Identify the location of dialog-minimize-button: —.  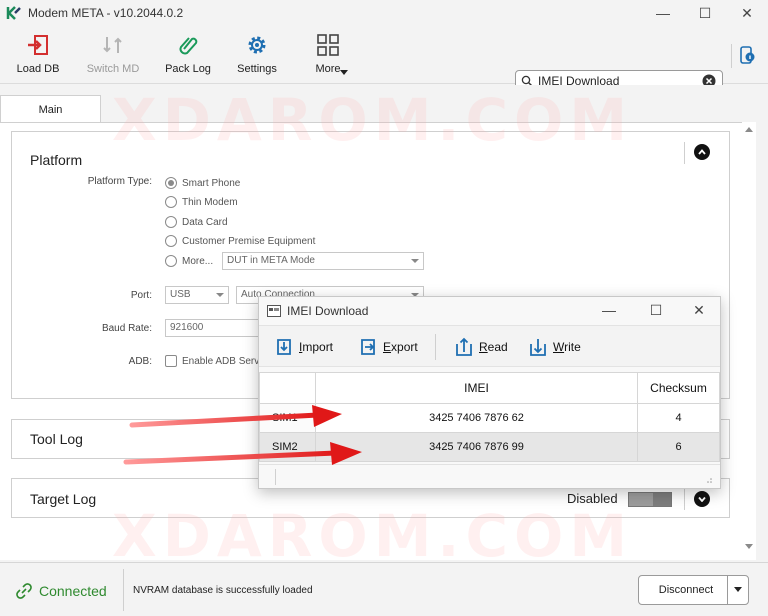
(609, 310).